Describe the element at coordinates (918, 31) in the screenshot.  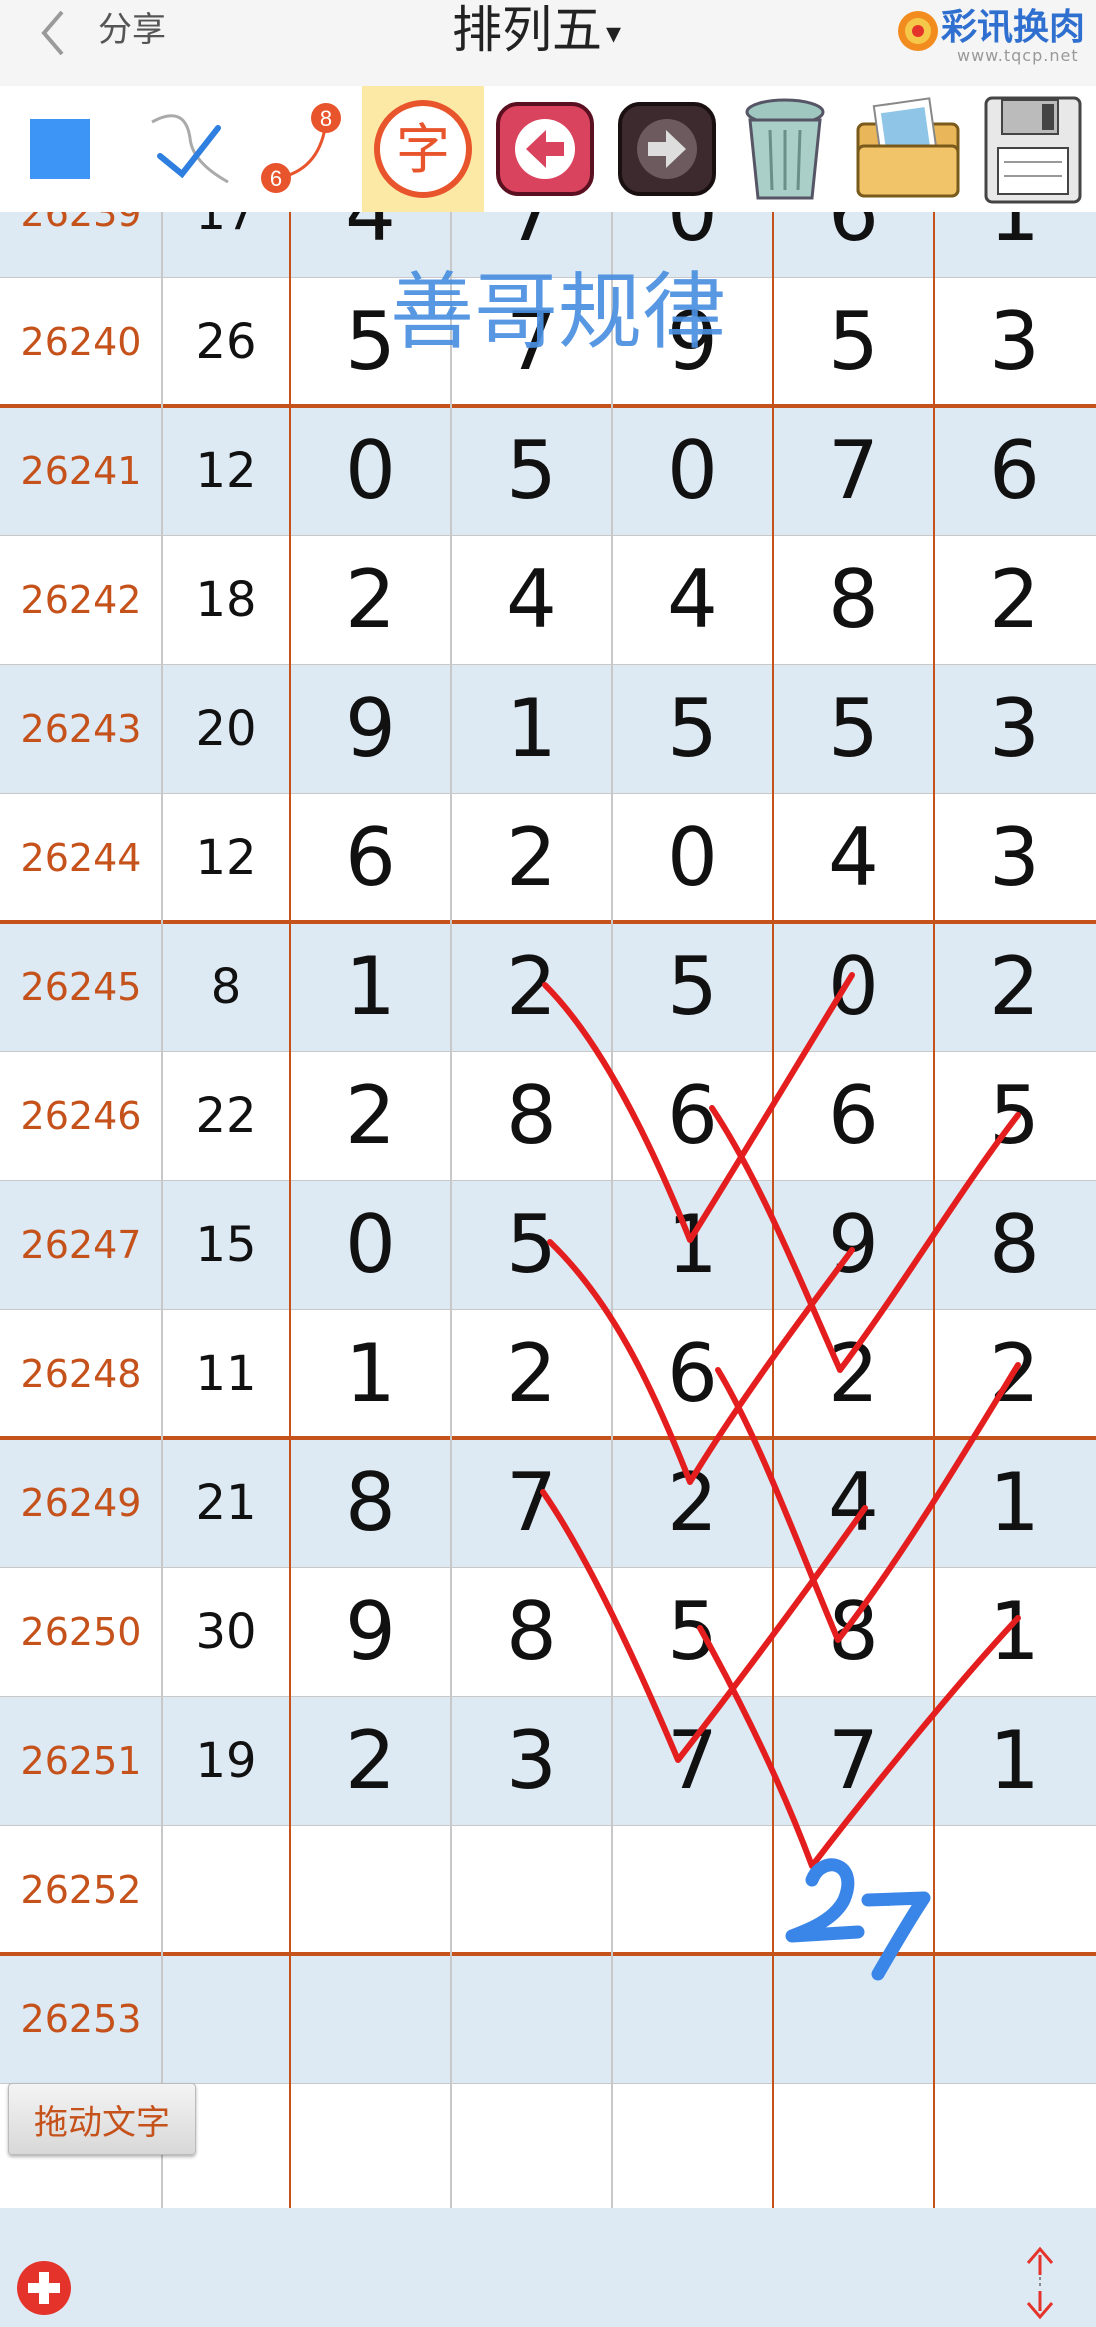
I see `watermark-emblem-icon` at that location.